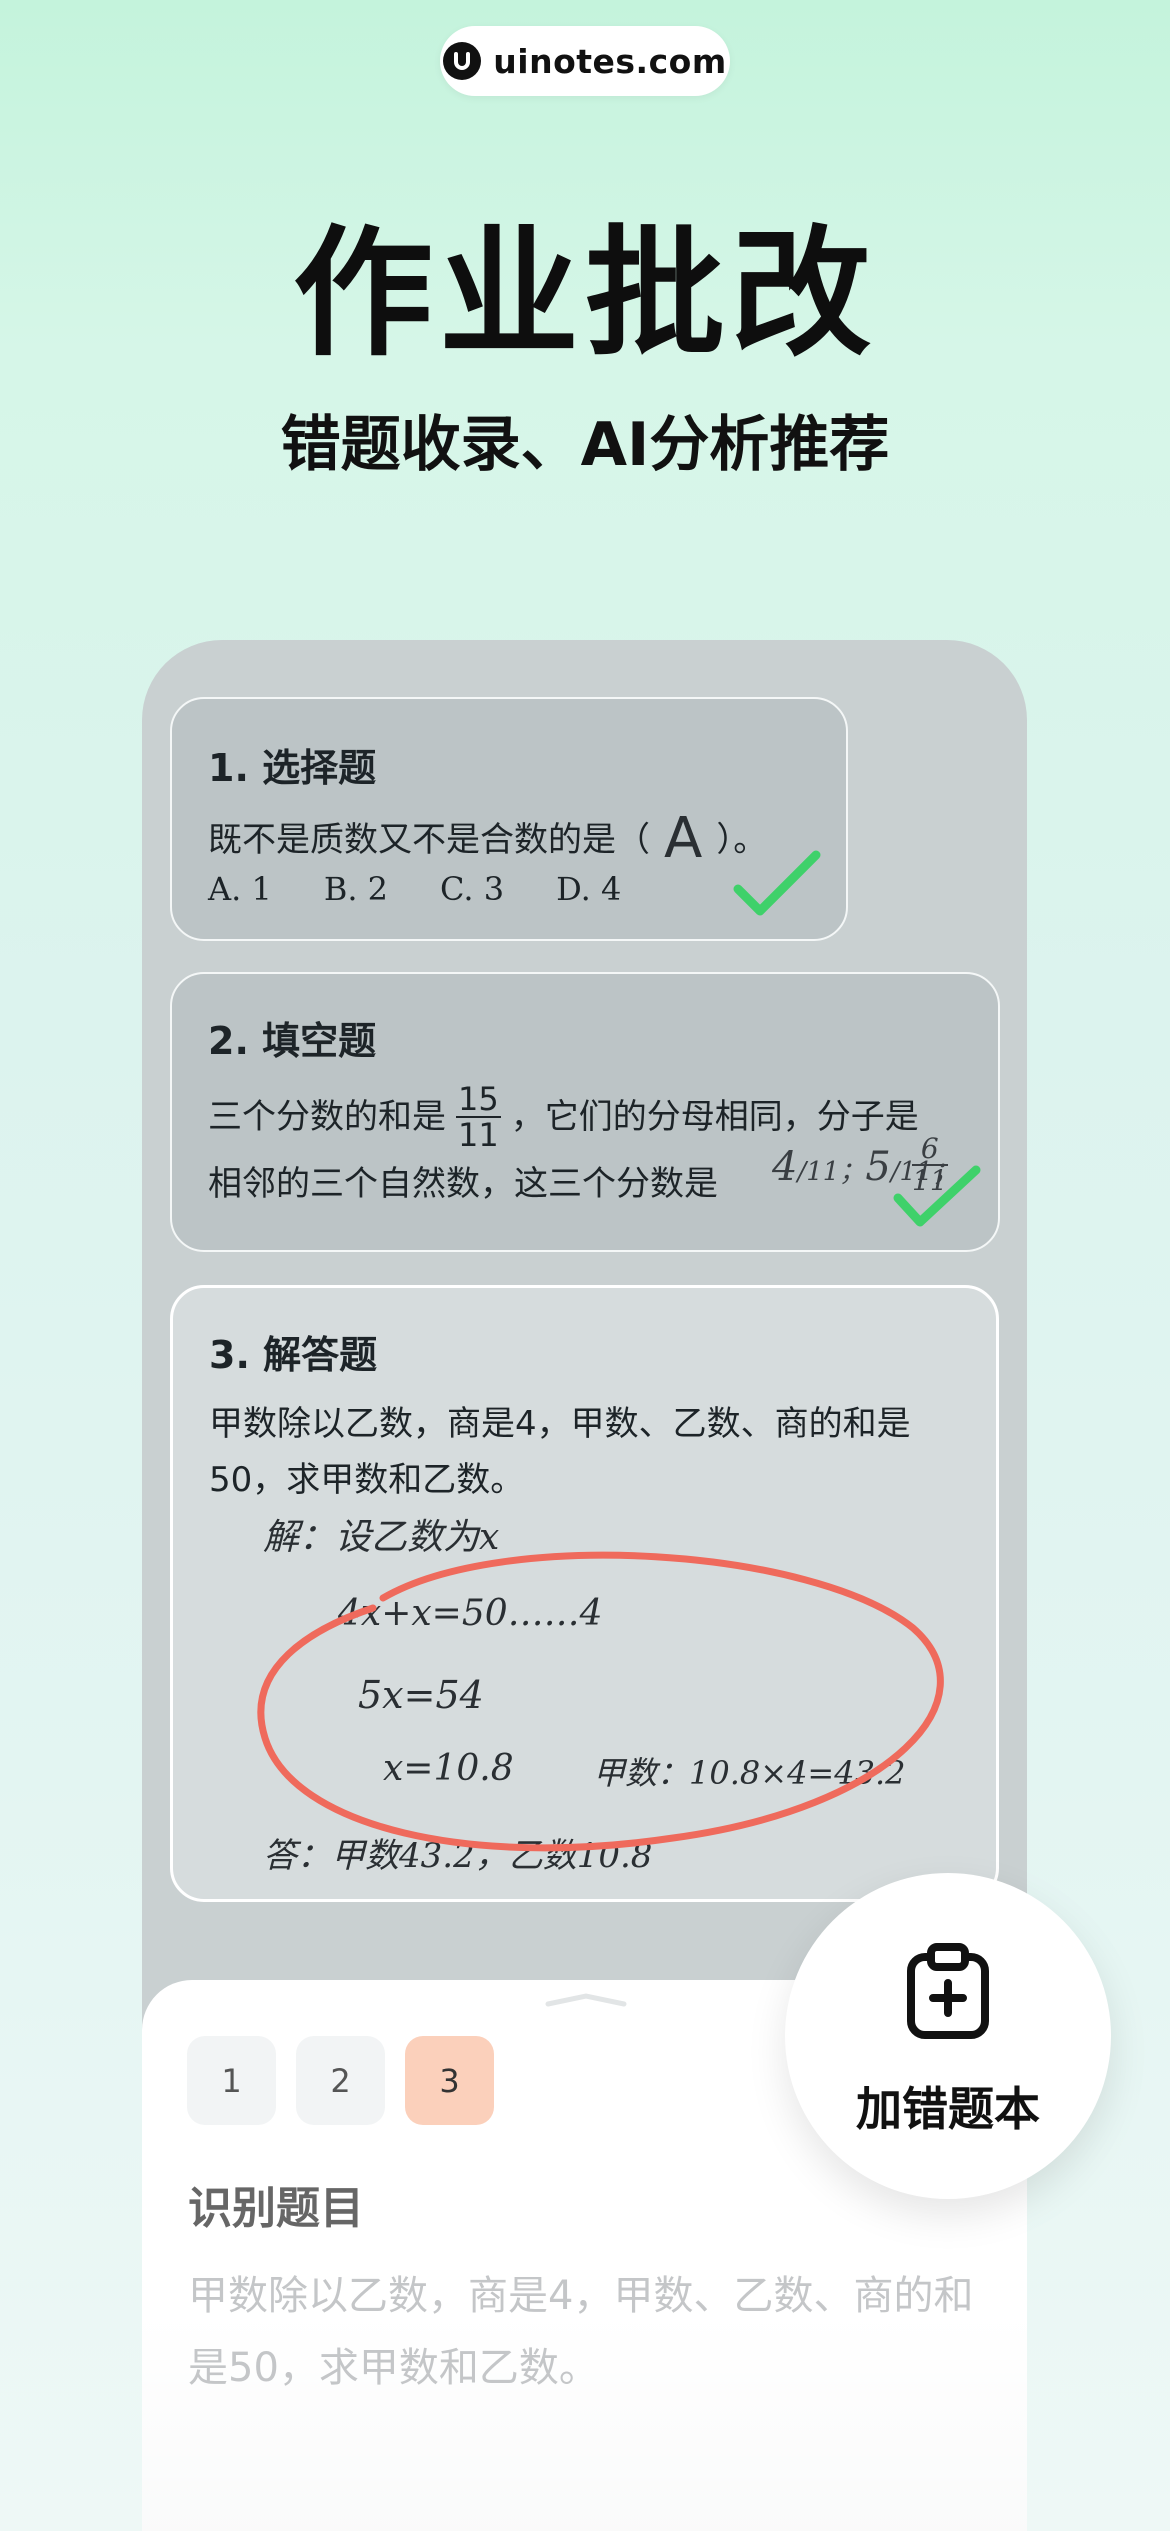  Describe the element at coordinates (463, 1184) in the screenshot. I see `question-text-line2: 相邻的三个自然数，这三个分数是` at that location.